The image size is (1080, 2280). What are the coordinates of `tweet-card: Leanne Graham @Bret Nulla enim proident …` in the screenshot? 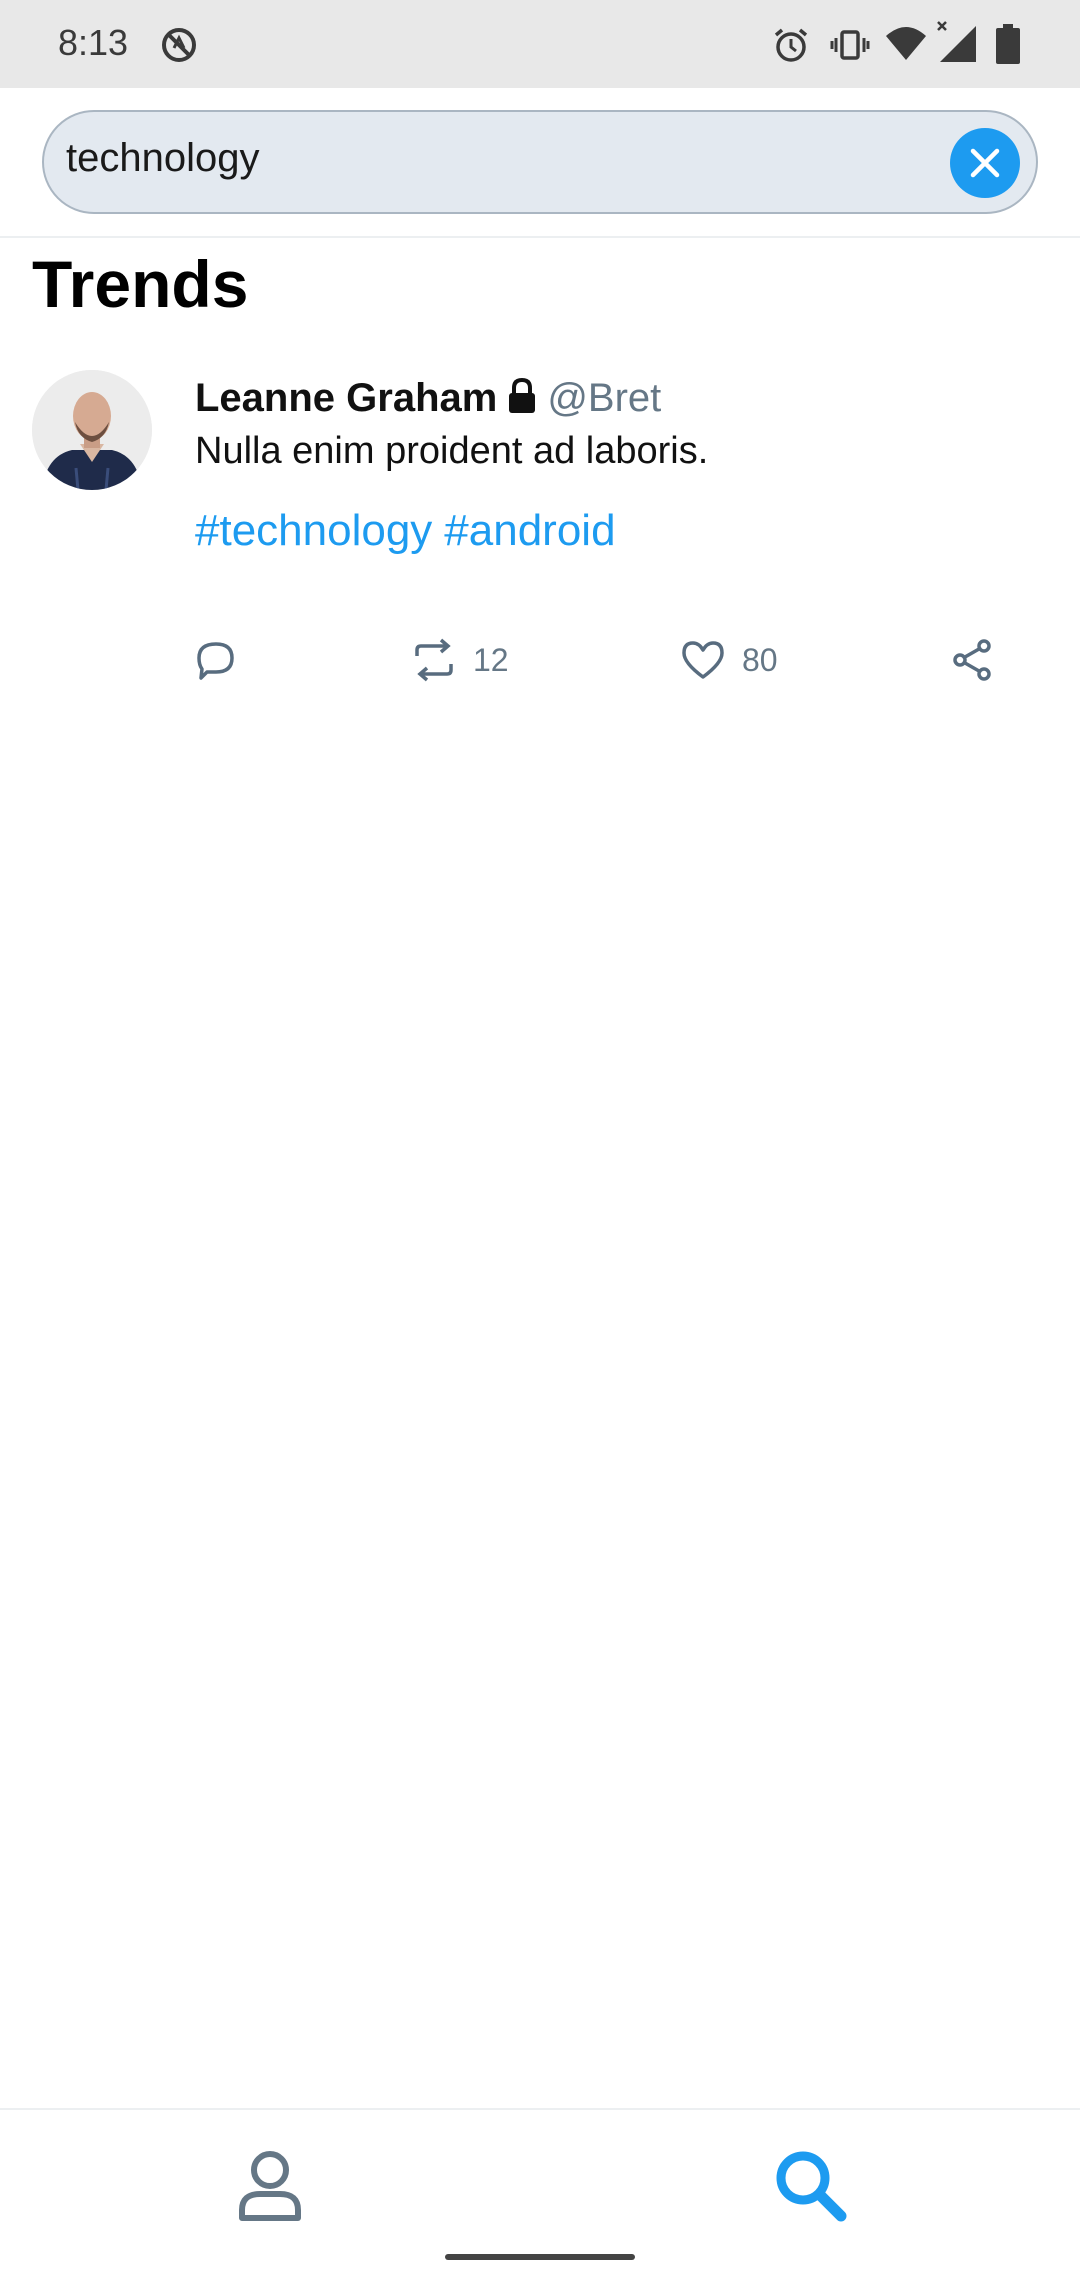 It's located at (540, 530).